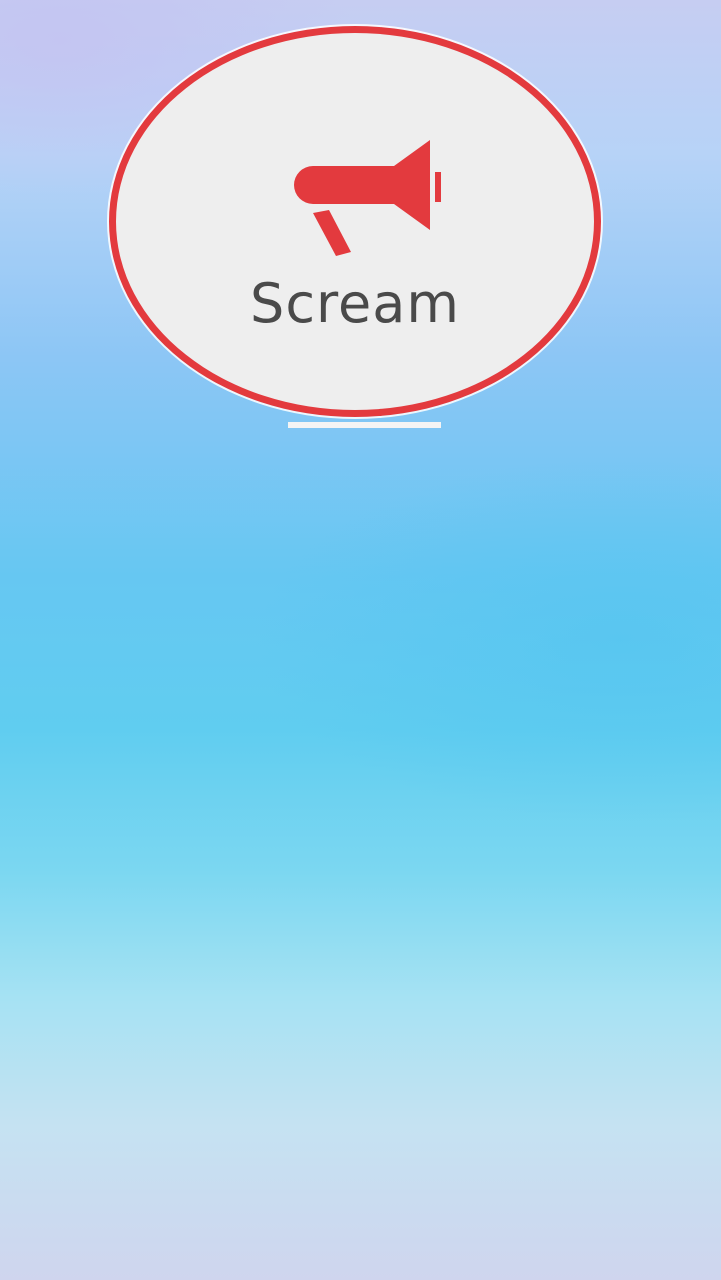 Image resolution: width=721 pixels, height=1280 pixels. I want to click on button-shadow-strip, so click(364, 425).